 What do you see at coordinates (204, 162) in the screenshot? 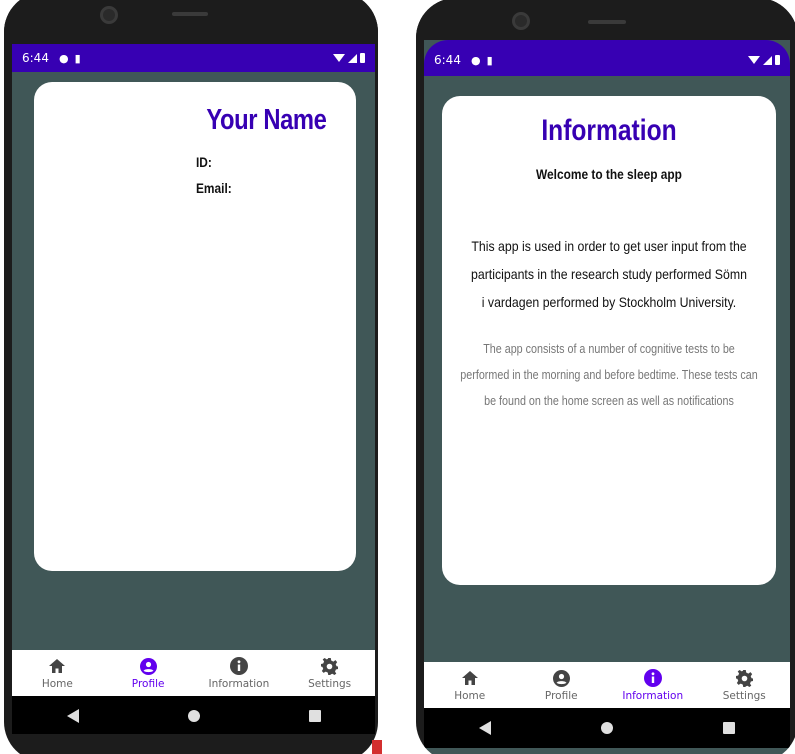
I see `profile-id-label: ID:` at bounding box center [204, 162].